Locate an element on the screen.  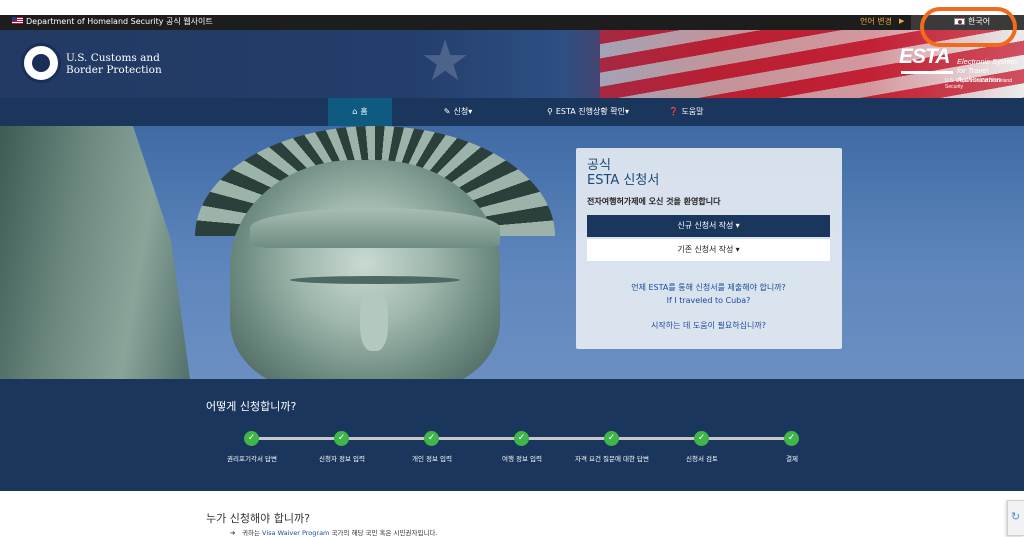
nav-status: ⚲ ESTA 진행상황 확인▾ is located at coordinates (588, 112).